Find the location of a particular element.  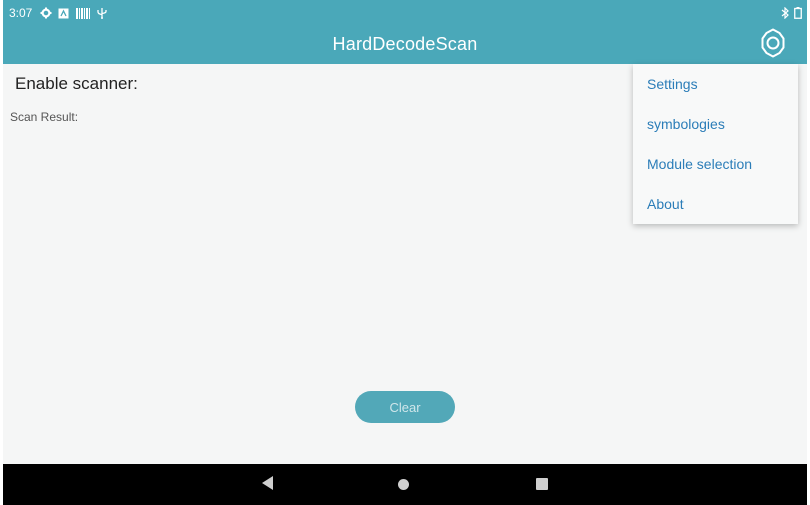

enable-scanner-label: Enable scanner: is located at coordinates (76, 83).